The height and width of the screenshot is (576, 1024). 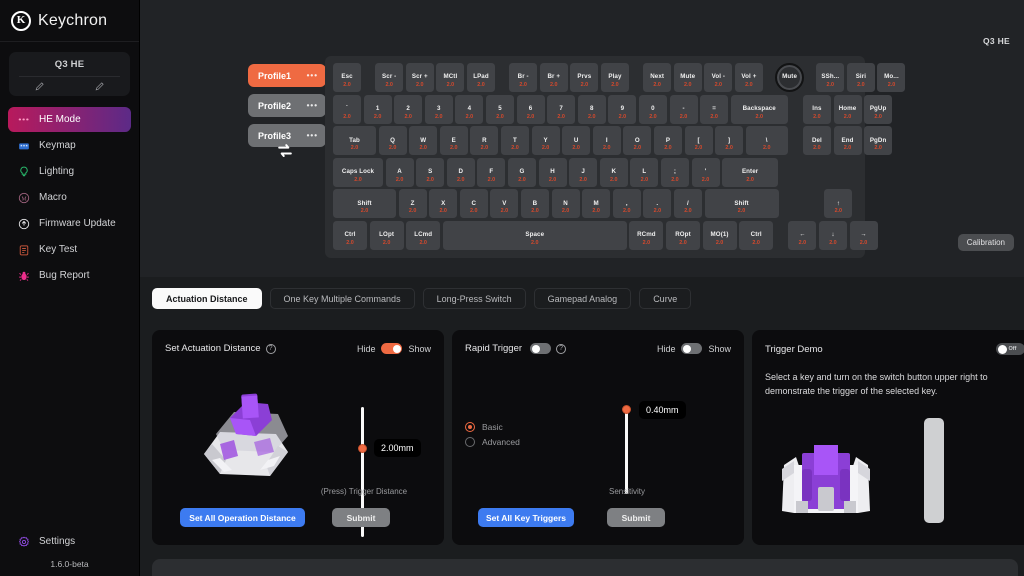 What do you see at coordinates (358, 172) in the screenshot?
I see `keyboard-key: Caps Lock 2.0` at bounding box center [358, 172].